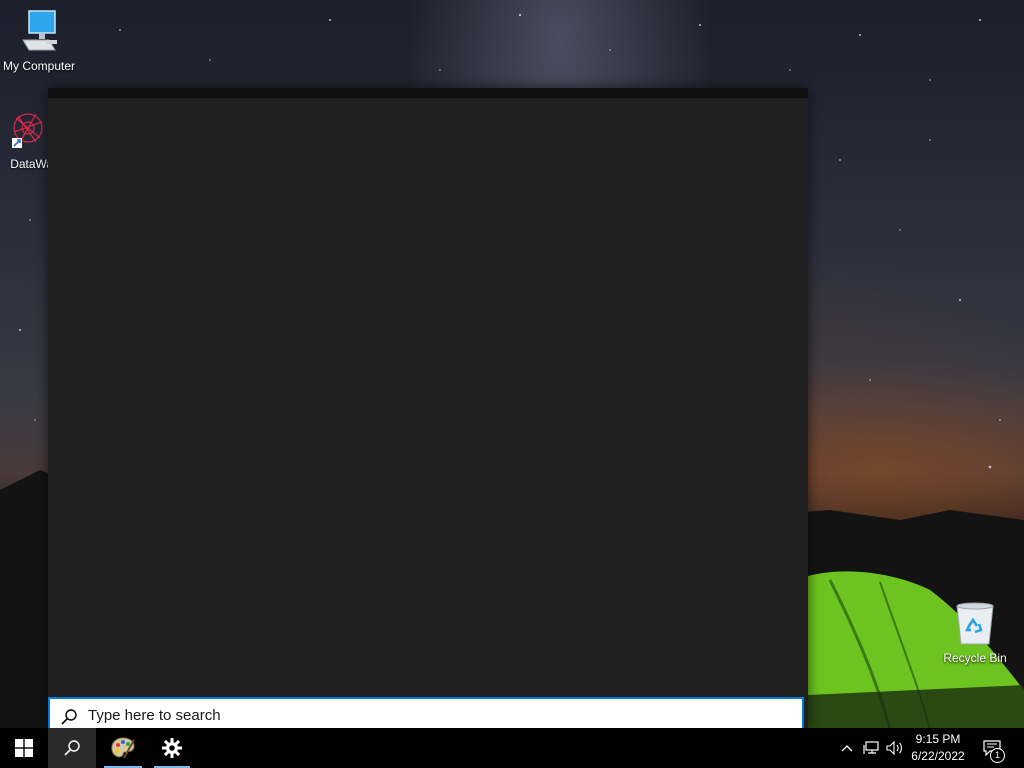 Image resolution: width=1024 pixels, height=768 pixels. What do you see at coordinates (428, 93) in the screenshot?
I see `panel-top-bar` at bounding box center [428, 93].